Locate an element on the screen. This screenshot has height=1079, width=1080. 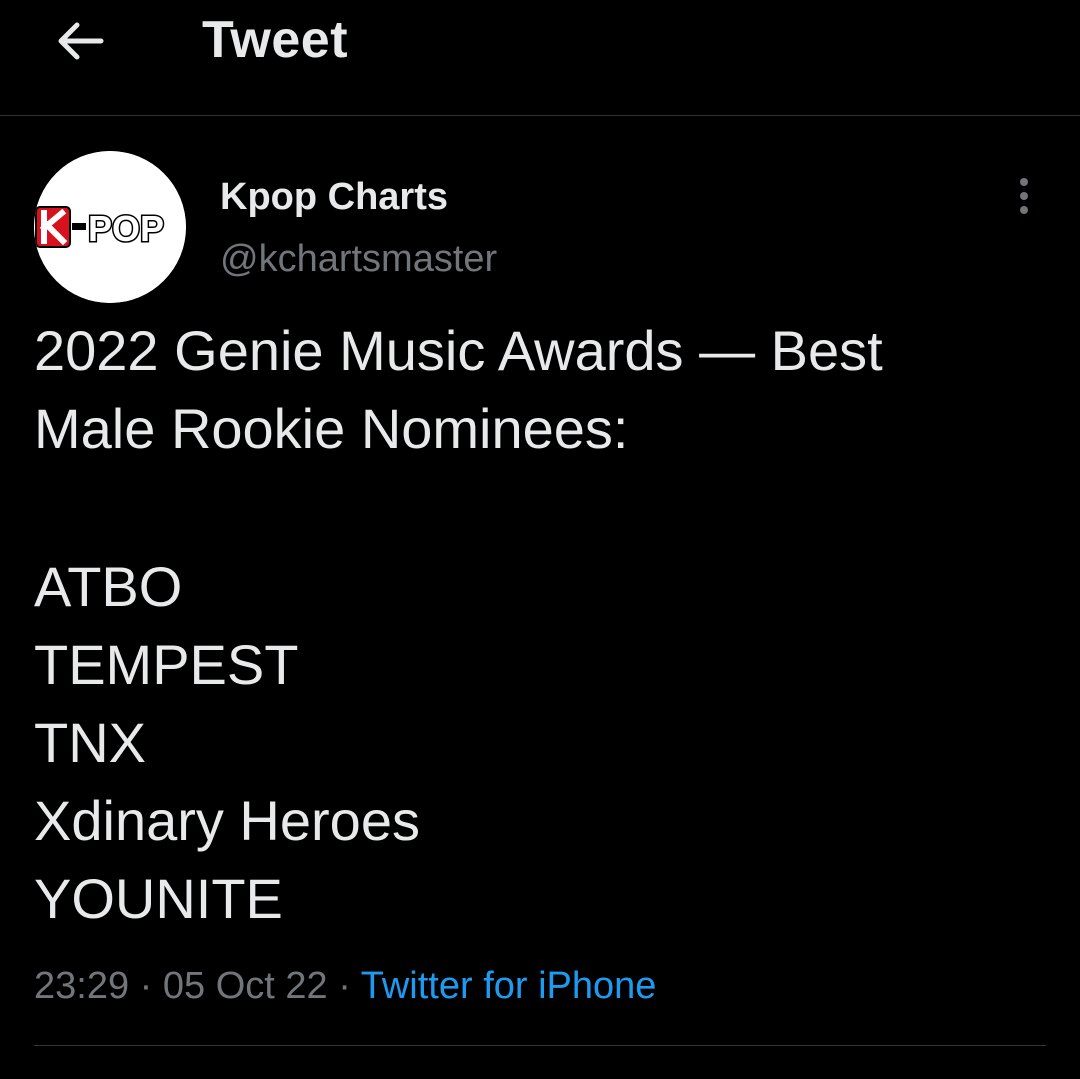
nominee-item: TNX is located at coordinates (90, 742).